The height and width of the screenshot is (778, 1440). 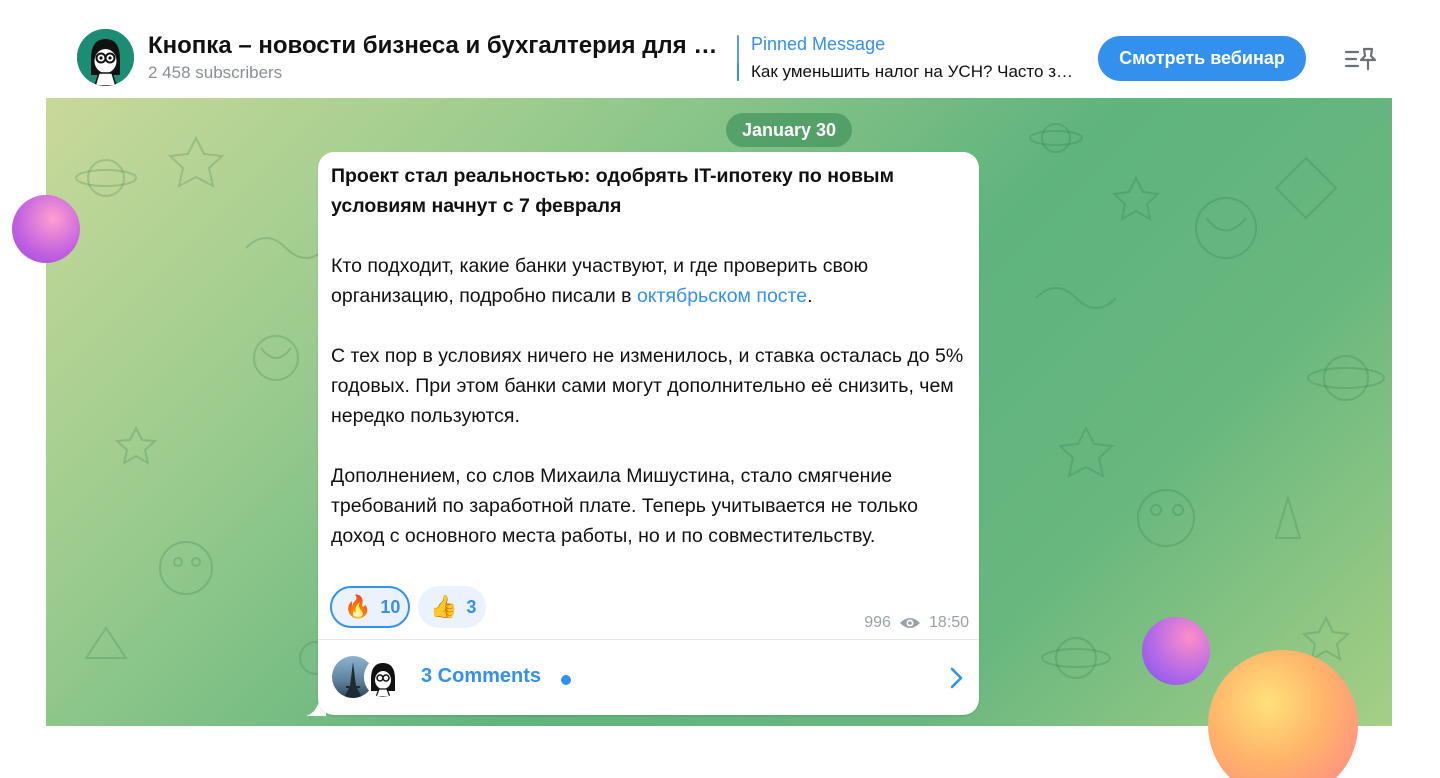 I want to click on post-text-span: ., so click(x=810, y=296).